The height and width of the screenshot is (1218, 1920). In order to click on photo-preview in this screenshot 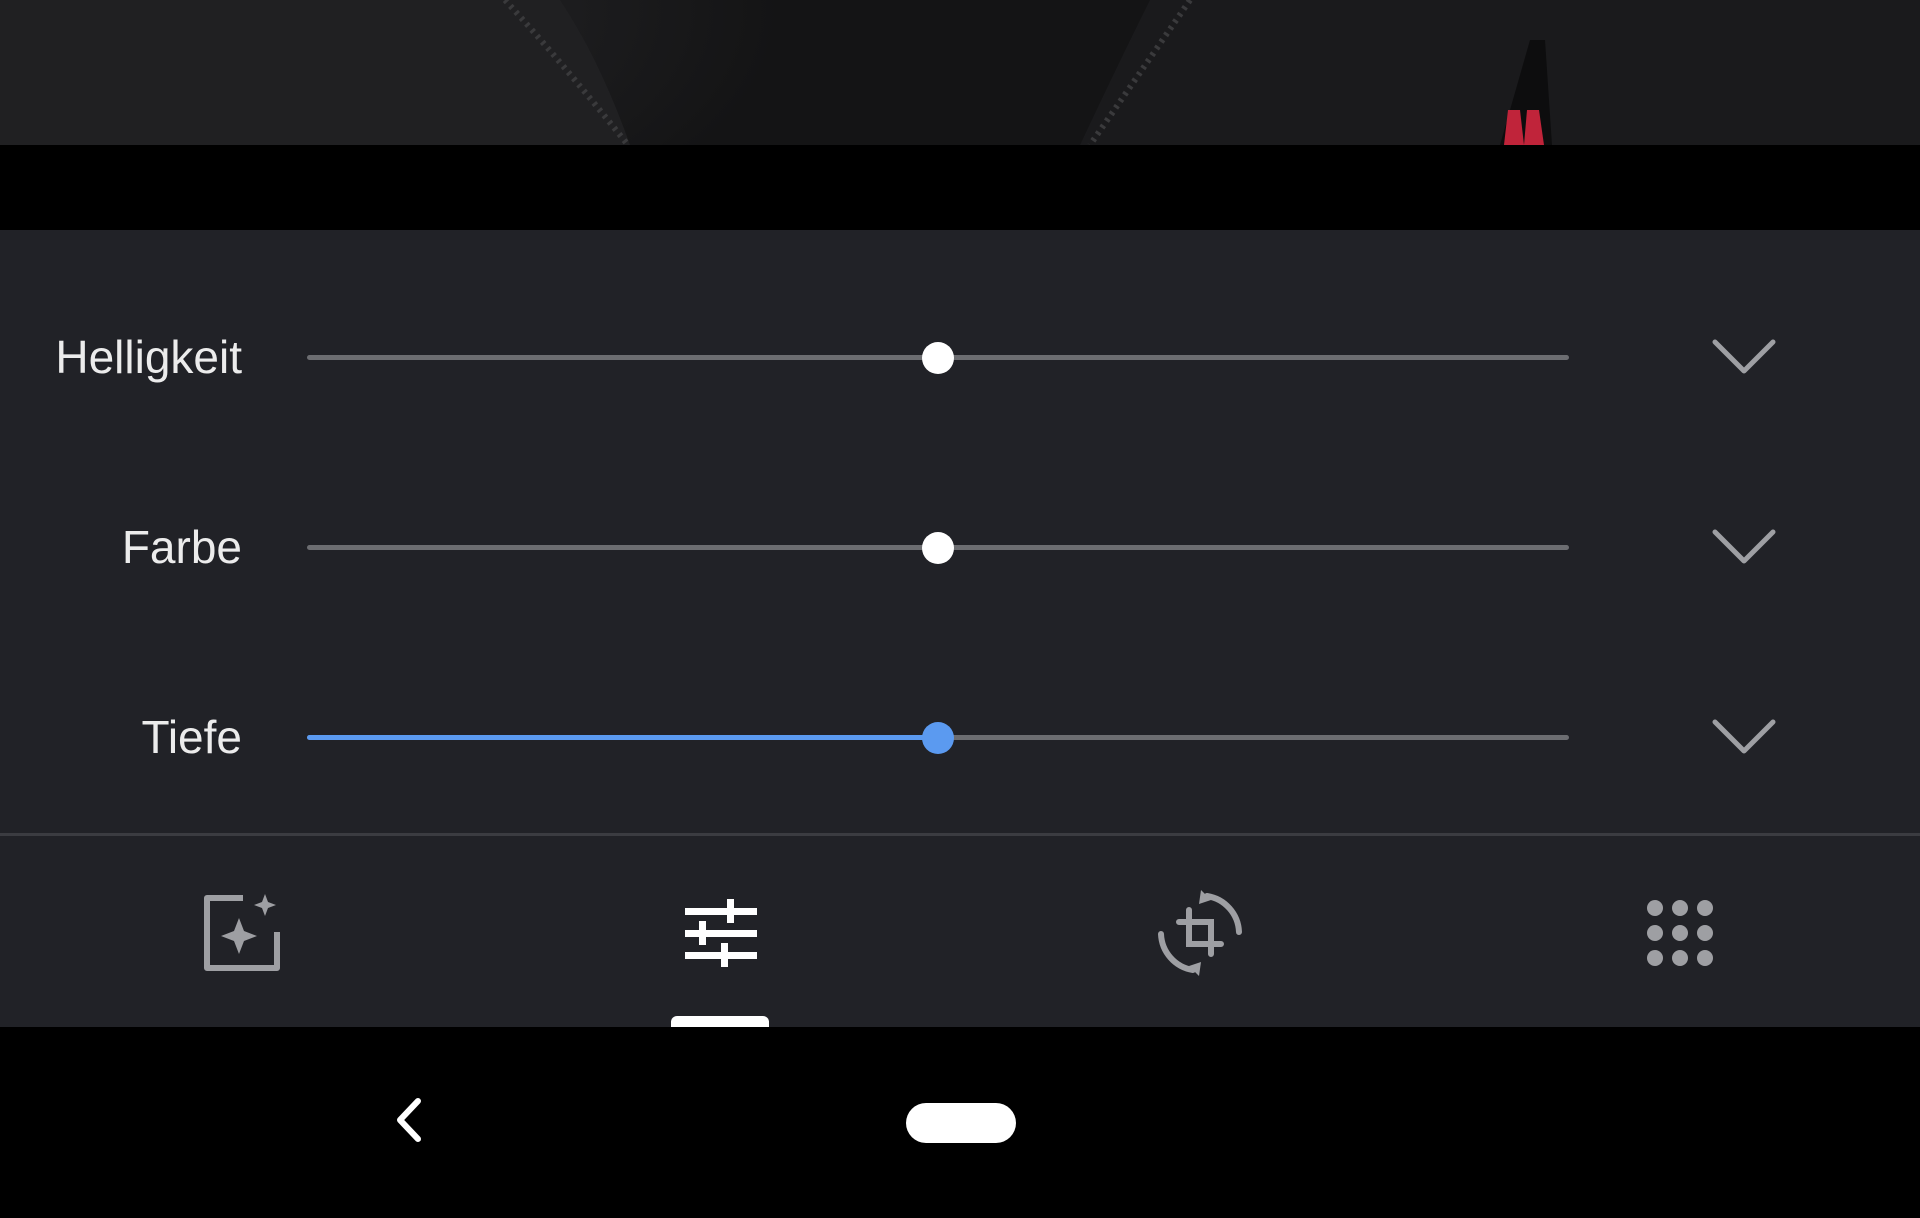, I will do `click(960, 72)`.